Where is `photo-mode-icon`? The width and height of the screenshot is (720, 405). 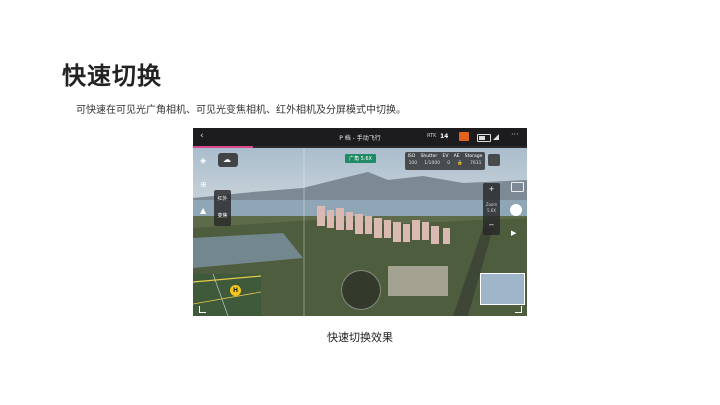 photo-mode-icon is located at coordinates (464, 136).